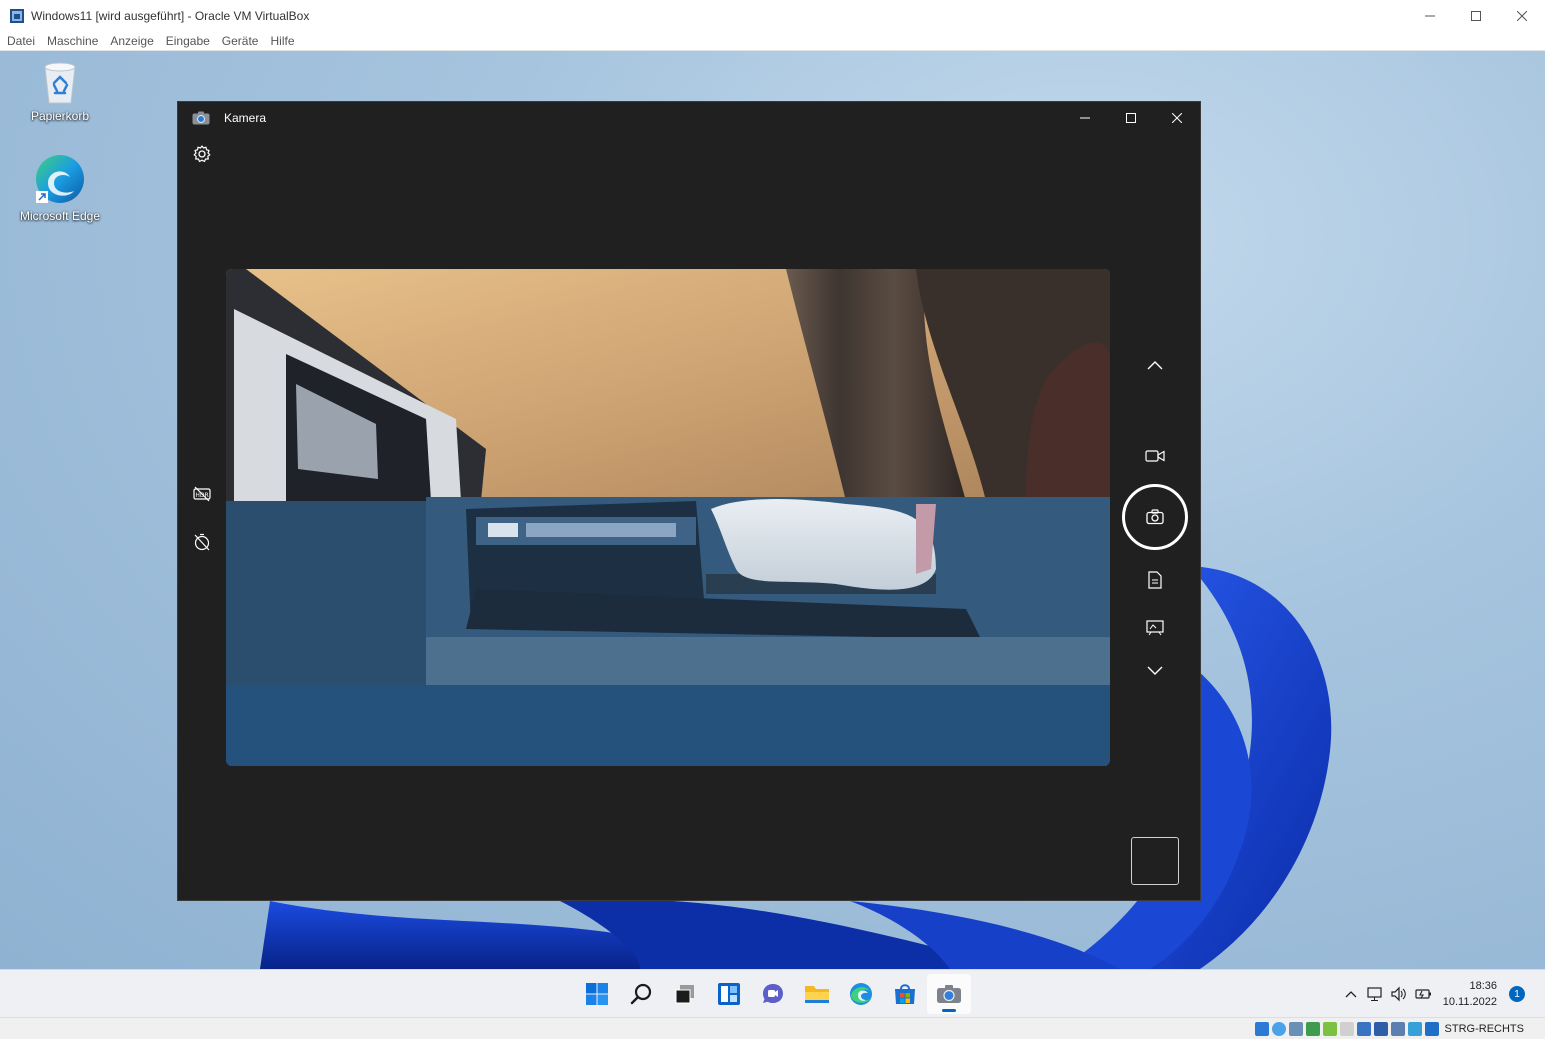 The image size is (1545, 1039). What do you see at coordinates (1469, 1002) in the screenshot?
I see `clock-date: 10.11.2022` at bounding box center [1469, 1002].